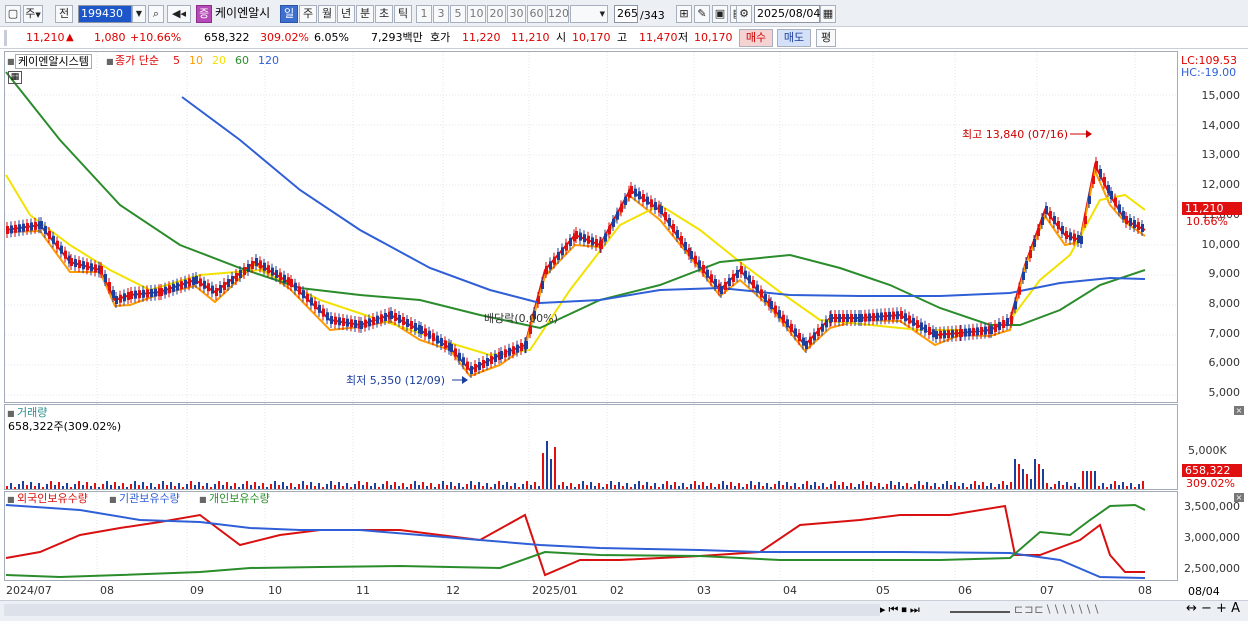  What do you see at coordinates (52, 498) in the screenshot?
I see `holding-legend-item: 외국인보유수량` at bounding box center [52, 498].